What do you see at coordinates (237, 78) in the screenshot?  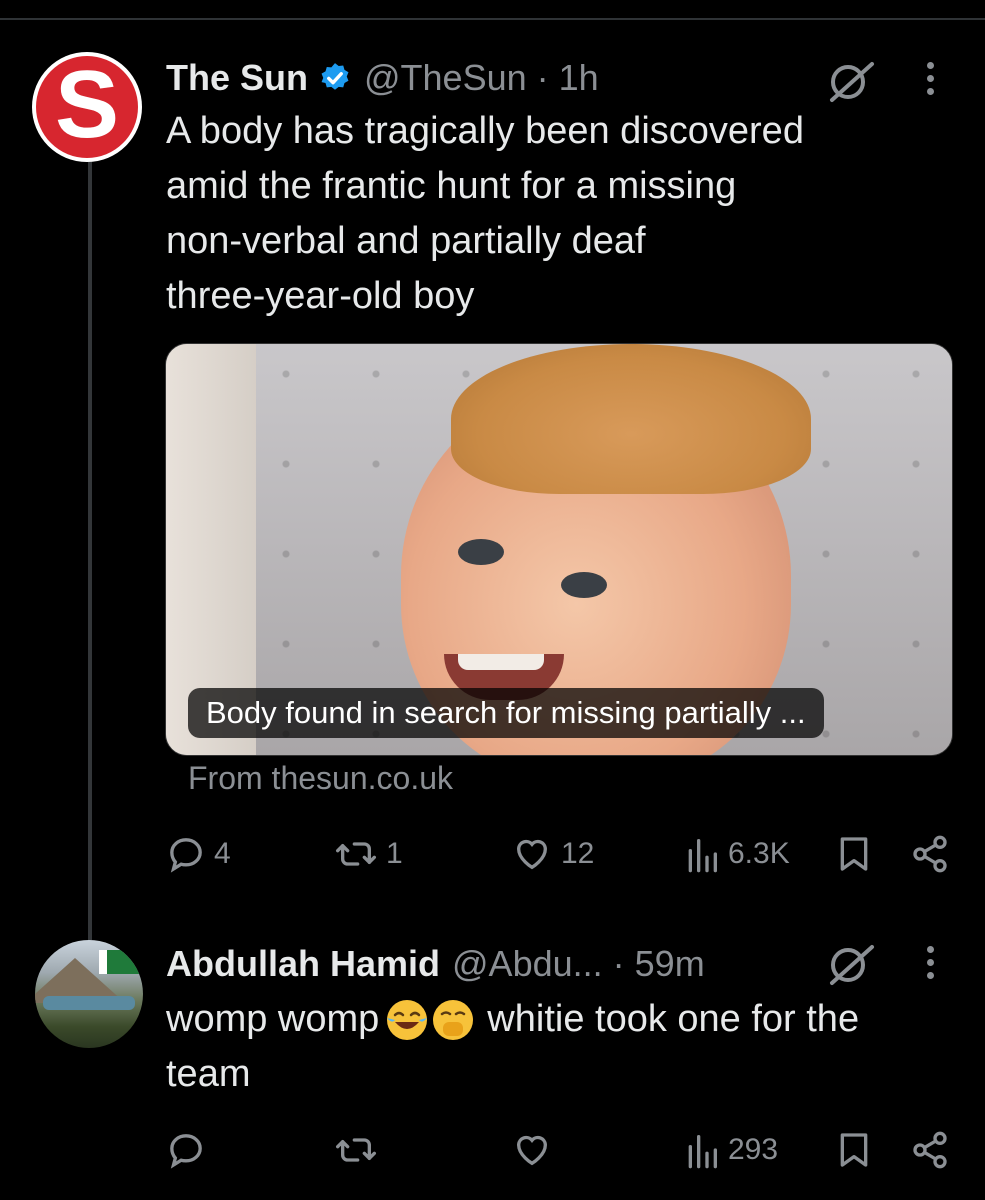 I see `author-name: The Sun` at bounding box center [237, 78].